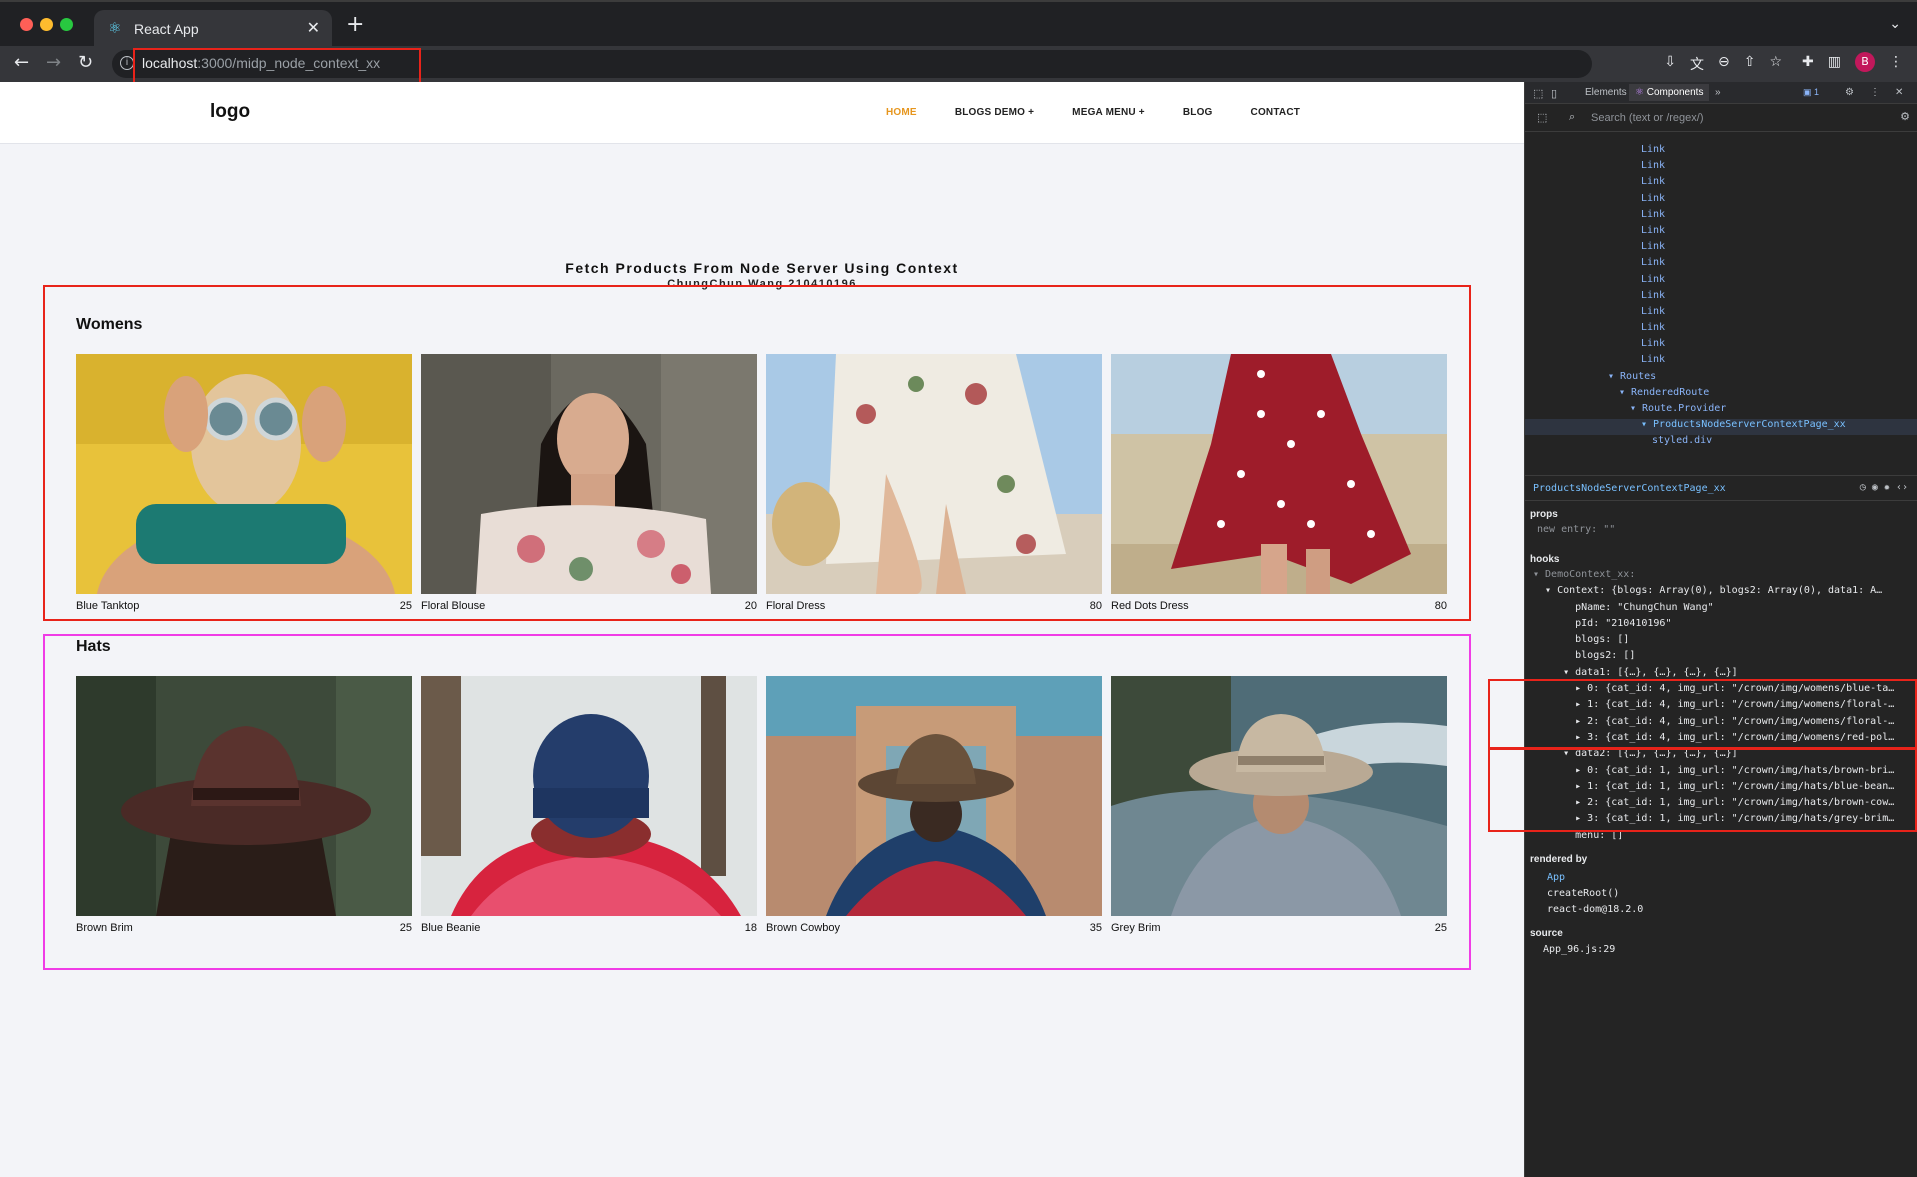  What do you see at coordinates (803, 928) in the screenshot?
I see `product-name: Brown Cowboy` at bounding box center [803, 928].